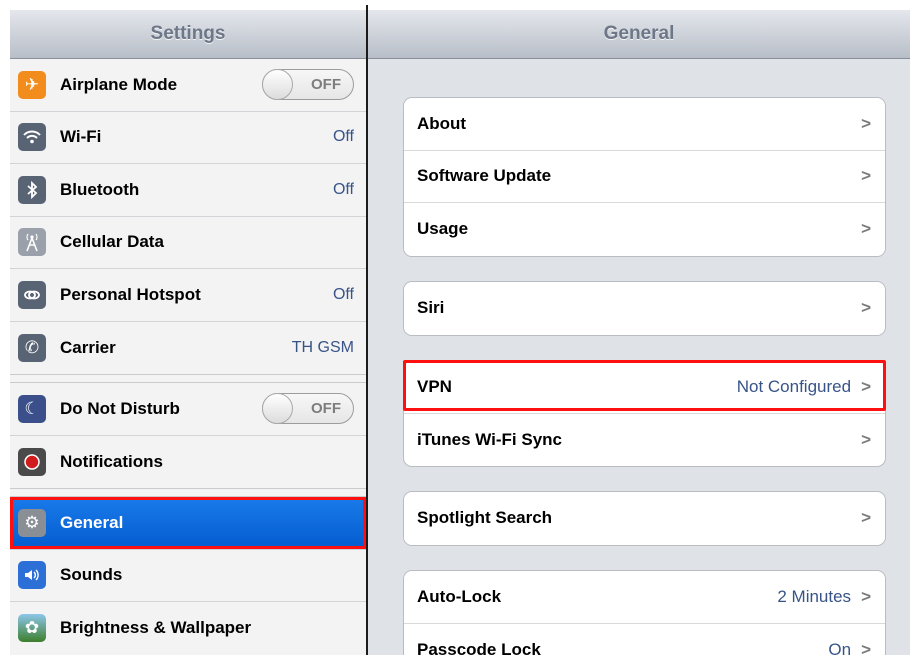  I want to click on vpn-status: Not Configured, so click(794, 386).